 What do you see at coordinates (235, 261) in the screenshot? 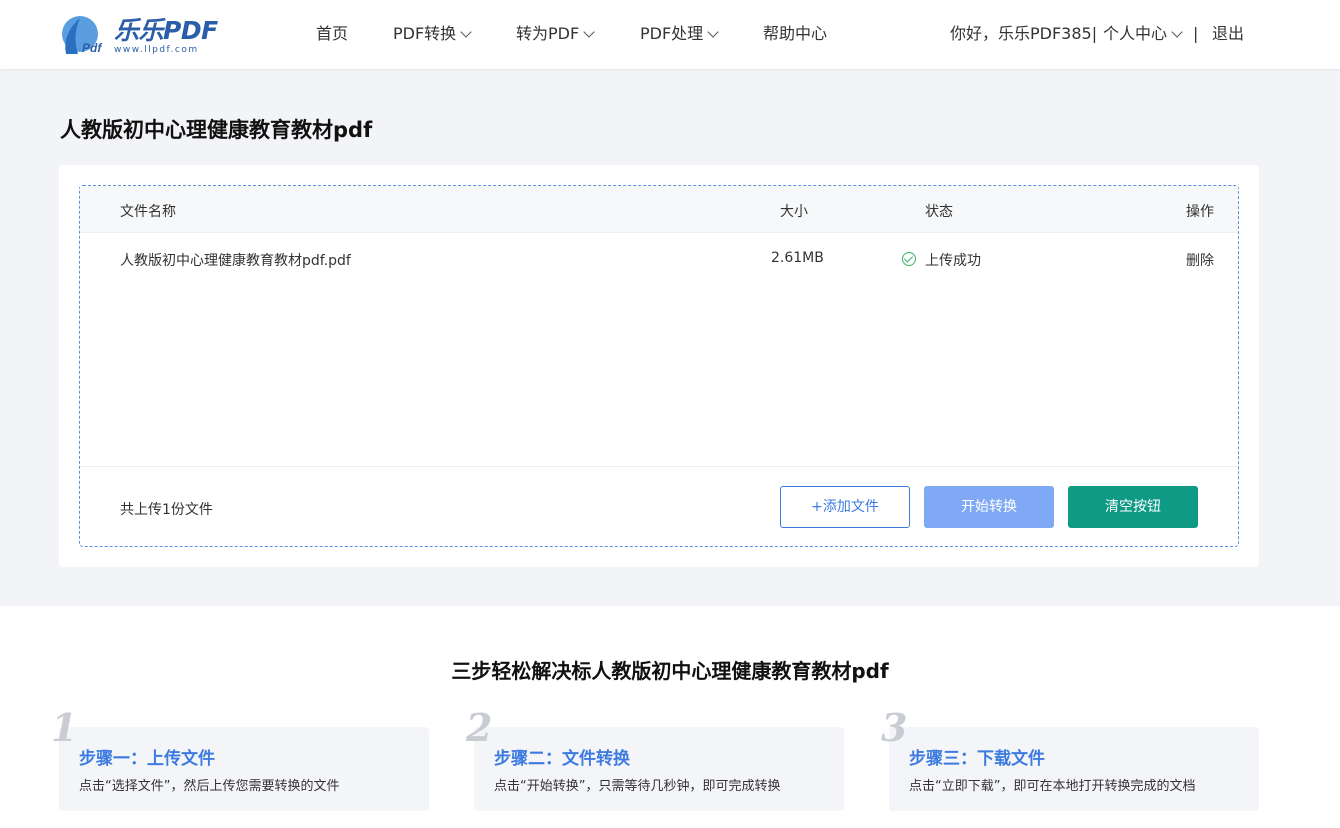
I see `file-name: 人教版初中心理健康教育教材pdf.pdf` at bounding box center [235, 261].